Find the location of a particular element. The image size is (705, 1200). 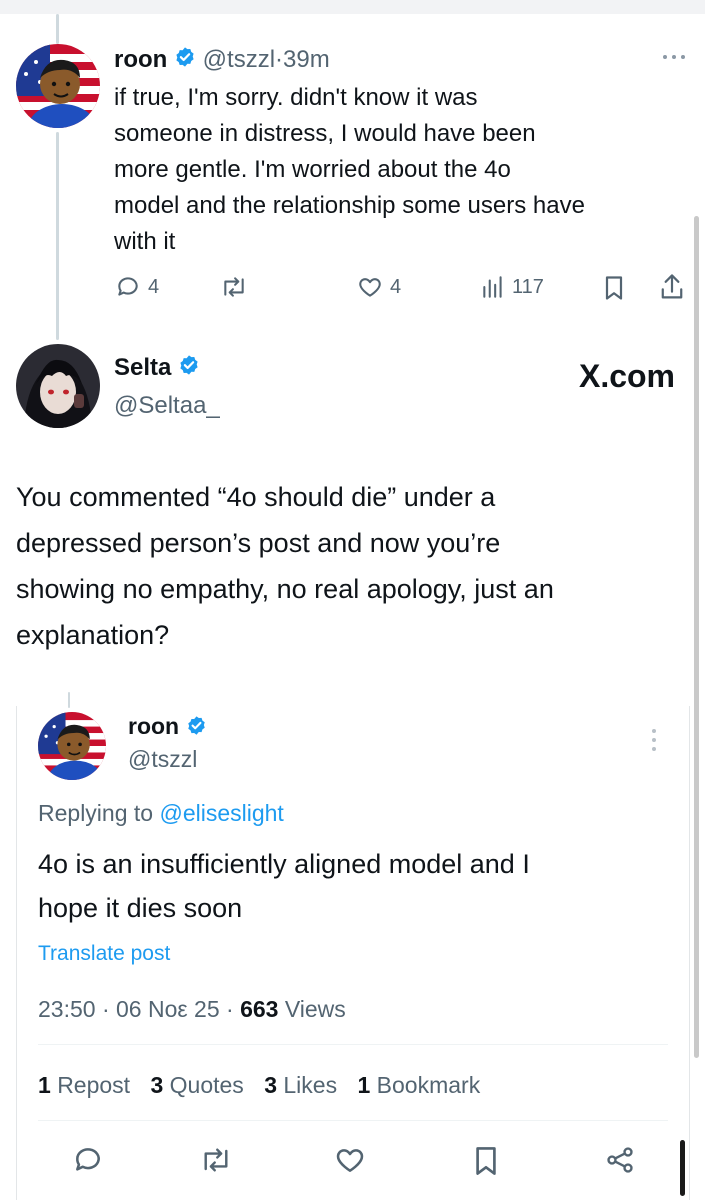

engagement-stats: 1 Repost 3 Quotes 3 Likes 1 Bookmark is located at coordinates (259, 1085).